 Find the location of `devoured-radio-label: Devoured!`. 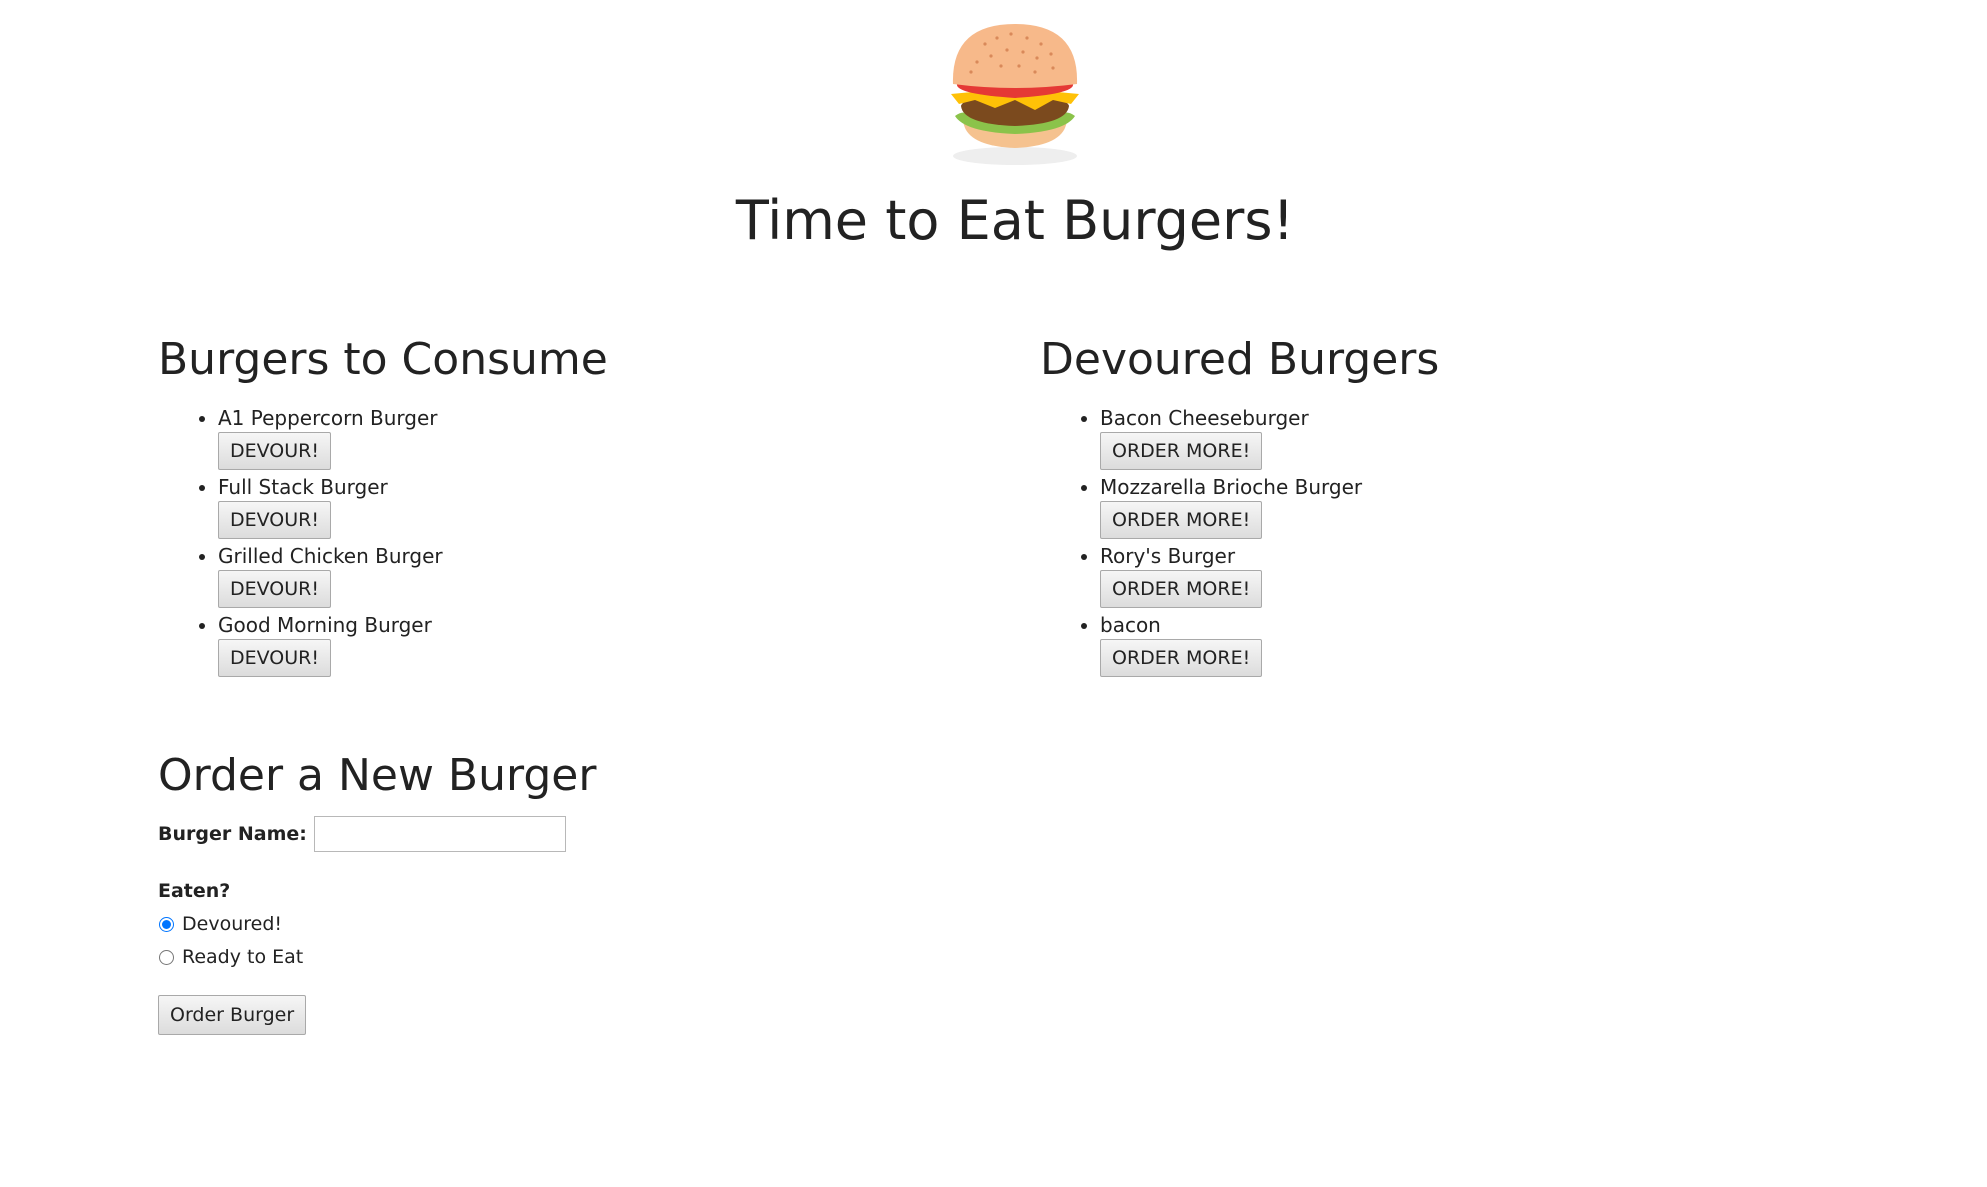

devoured-radio-label: Devoured! is located at coordinates (232, 924).